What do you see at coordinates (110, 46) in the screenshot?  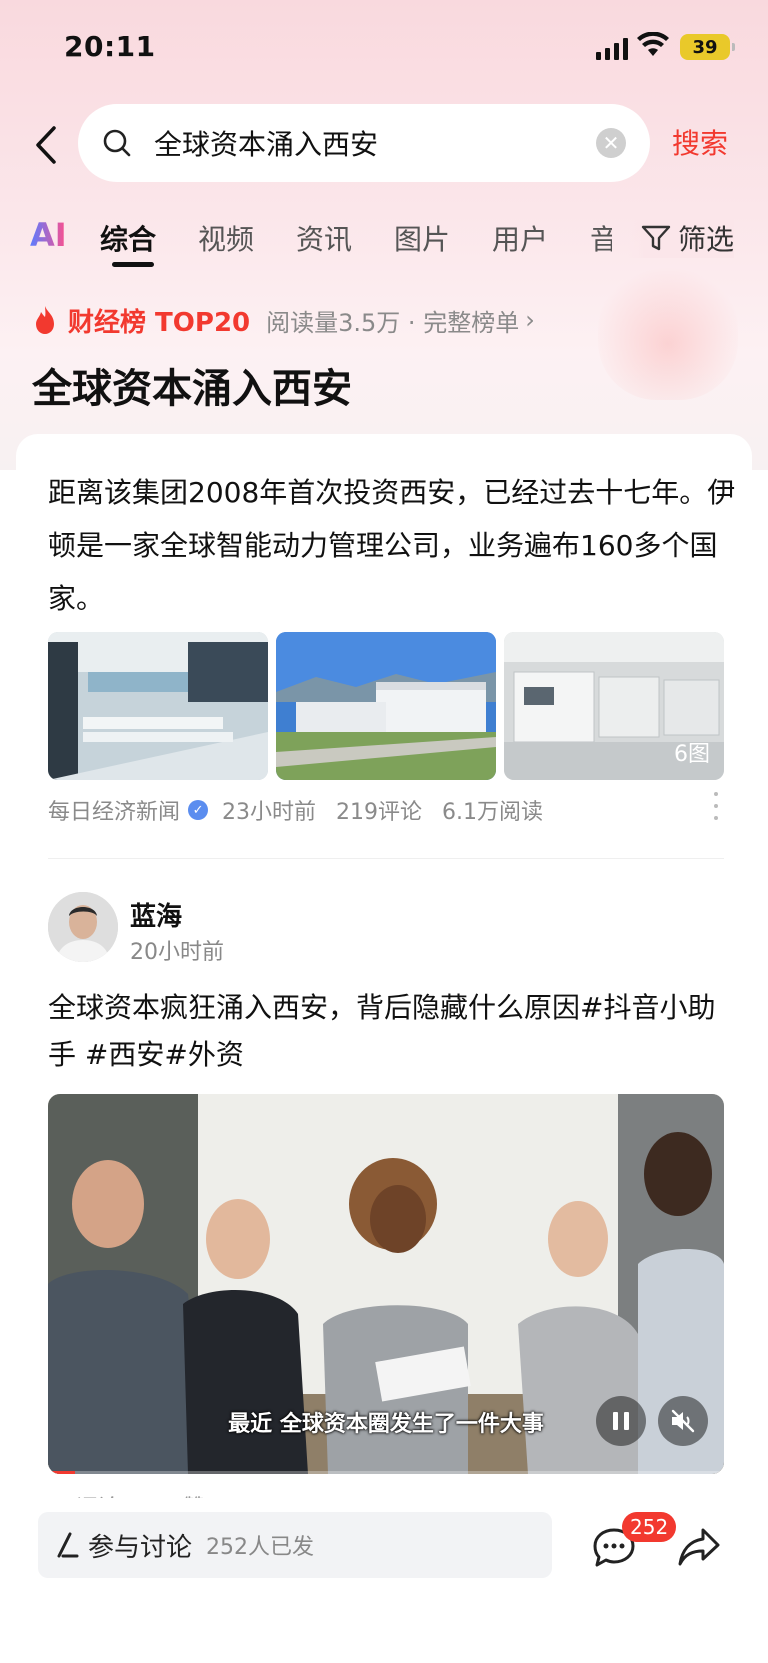 I see `status-time: 20:11` at bounding box center [110, 46].